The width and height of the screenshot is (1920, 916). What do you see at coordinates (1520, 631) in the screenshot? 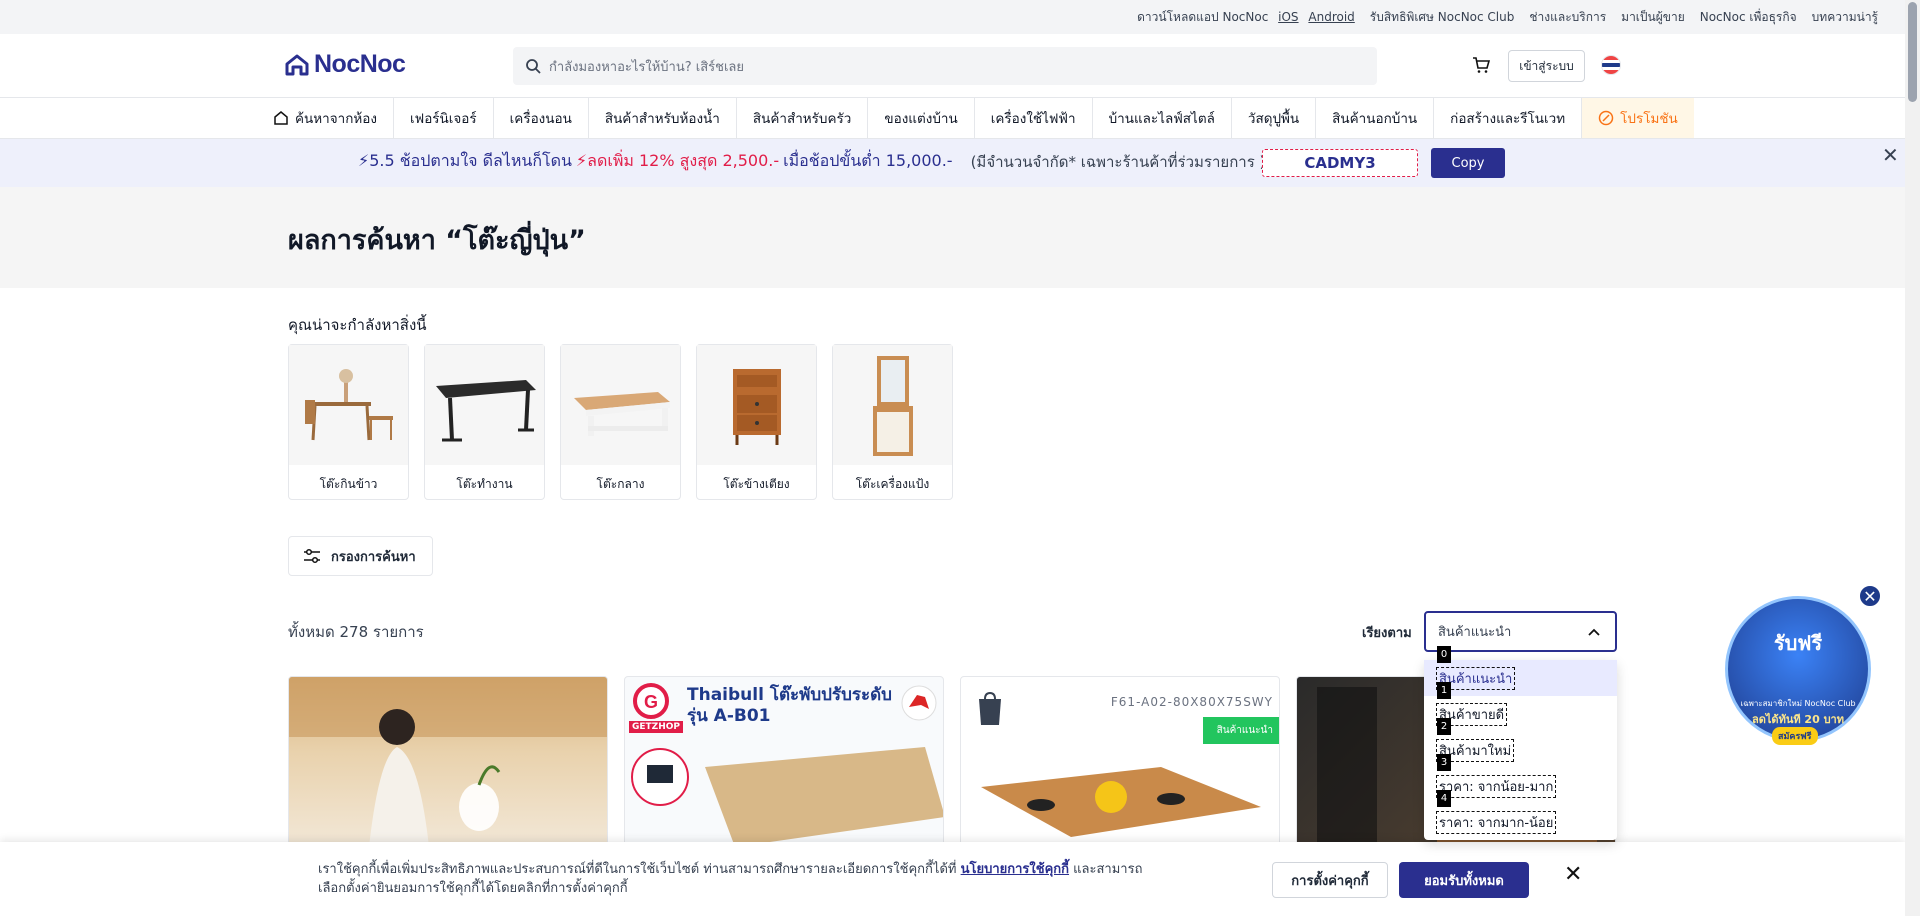
I see `sort-select: สินค้าแนะนำ` at bounding box center [1520, 631].